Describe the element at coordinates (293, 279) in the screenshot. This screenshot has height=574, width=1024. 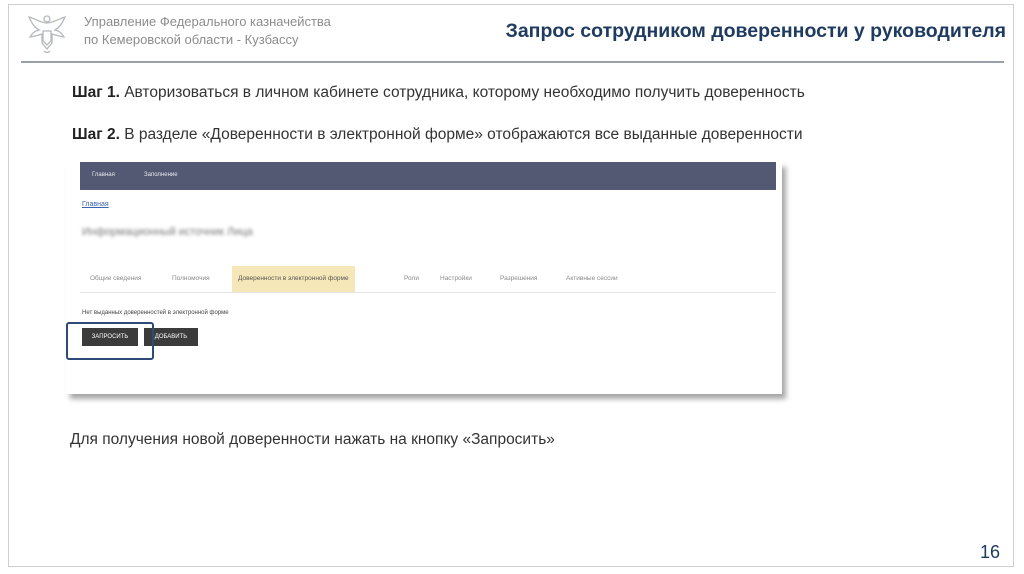
I see `tab-electronic-poa: Доверенности в электронной форме` at that location.